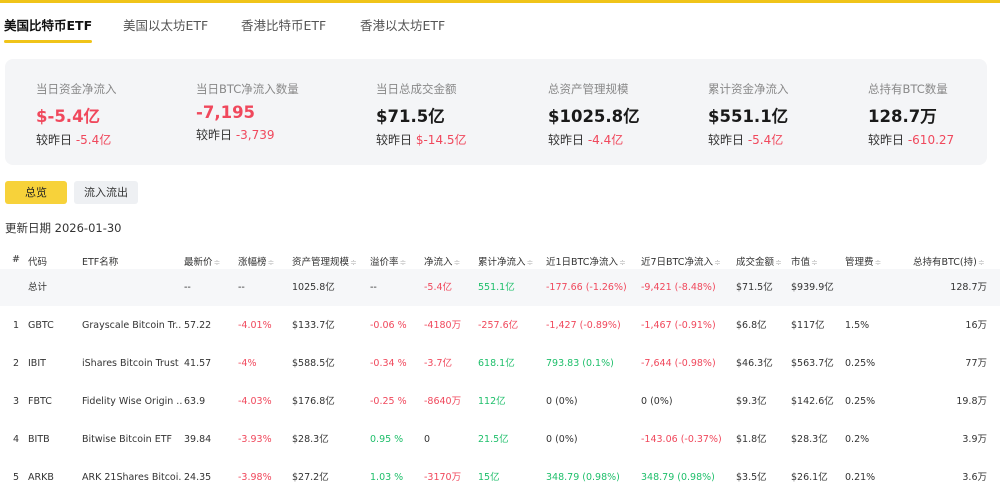  What do you see at coordinates (388, 261) in the screenshot?
I see `col-header-premium: 溢价率≑` at bounding box center [388, 261].